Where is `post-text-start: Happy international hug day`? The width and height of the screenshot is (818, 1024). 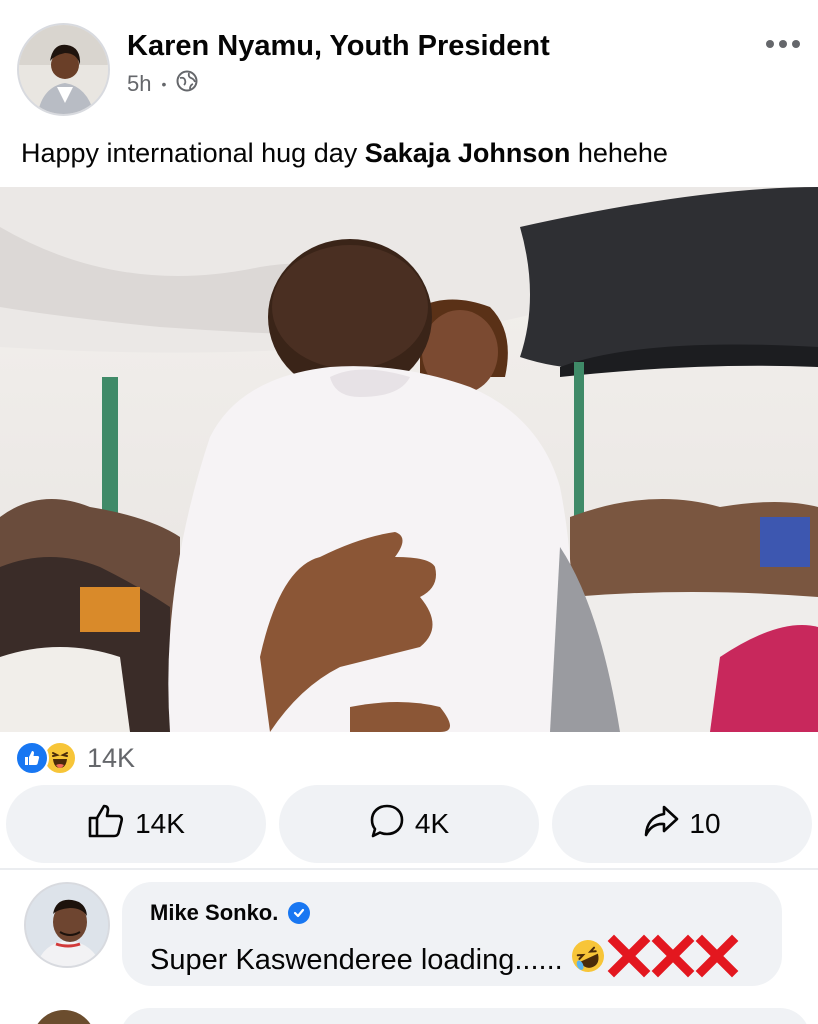
post-text-start: Happy international hug day is located at coordinates (193, 153).